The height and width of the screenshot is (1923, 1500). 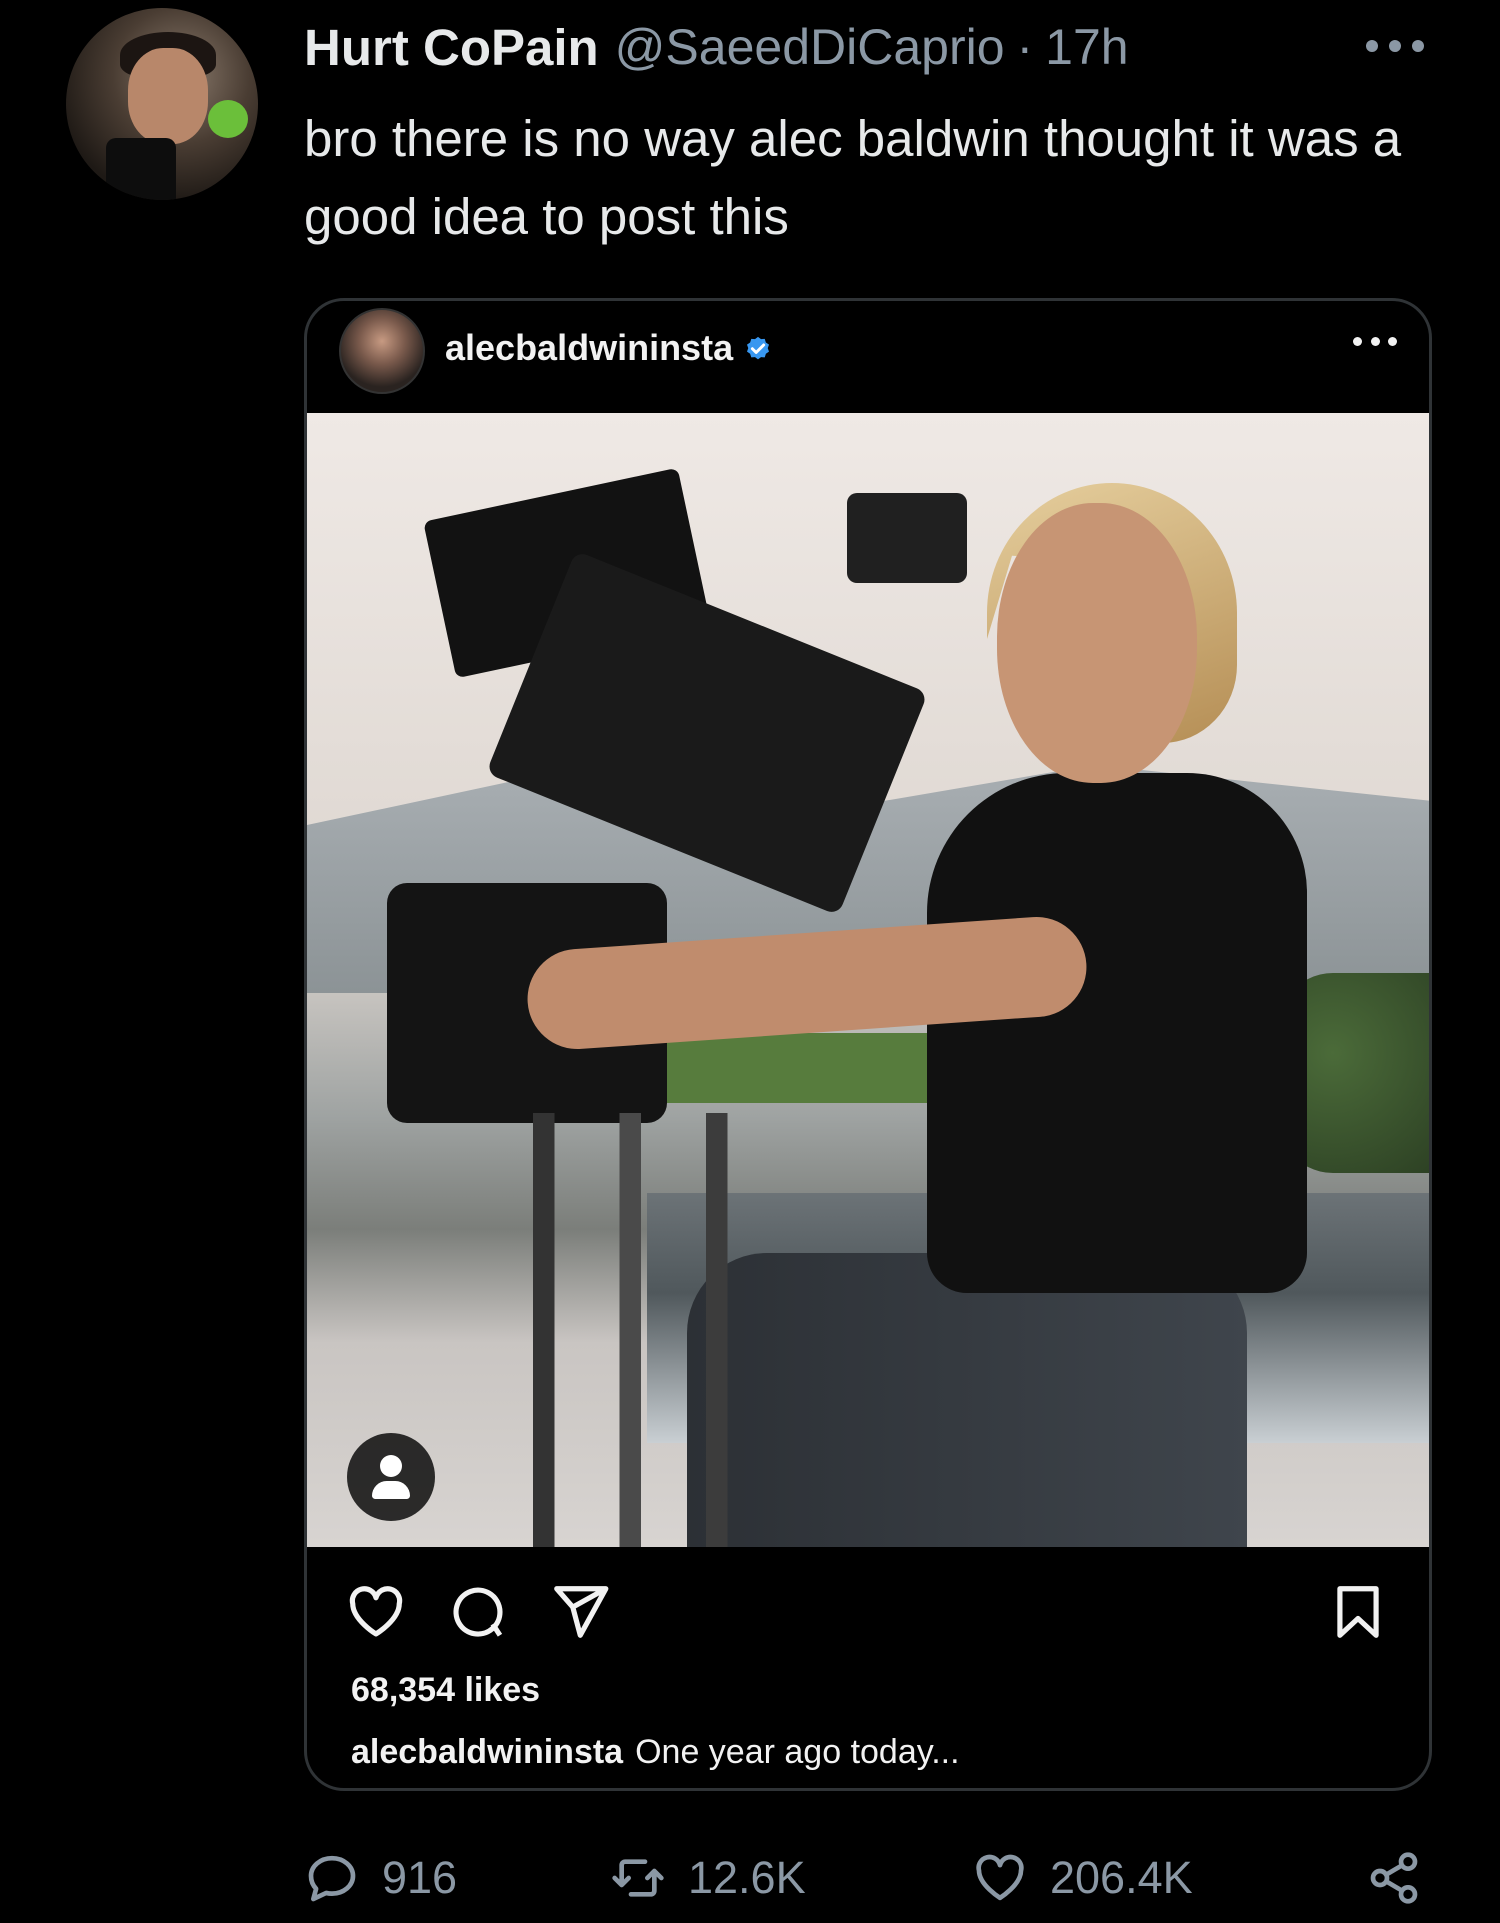 I want to click on retweet-button: 12.6K, so click(x=708, y=1878).